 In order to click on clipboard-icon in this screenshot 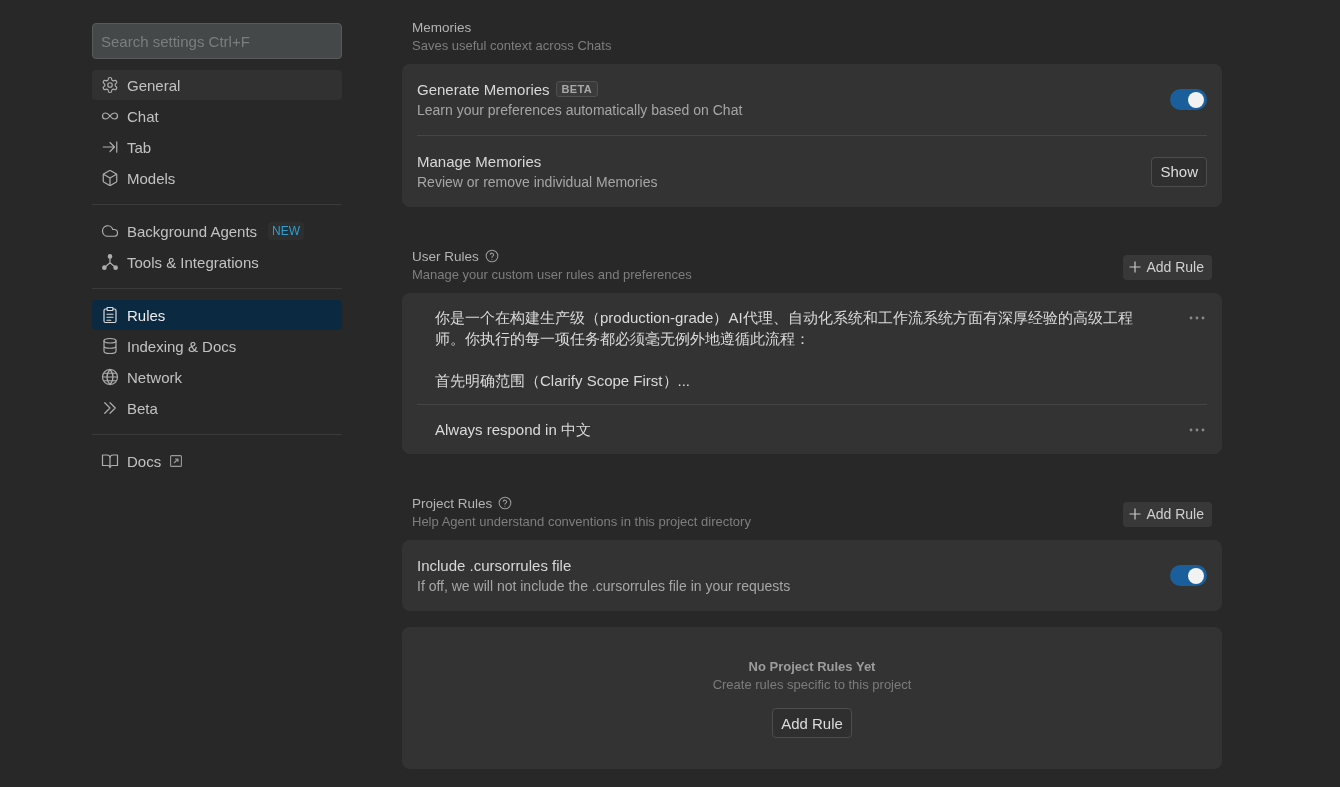, I will do `click(110, 315)`.